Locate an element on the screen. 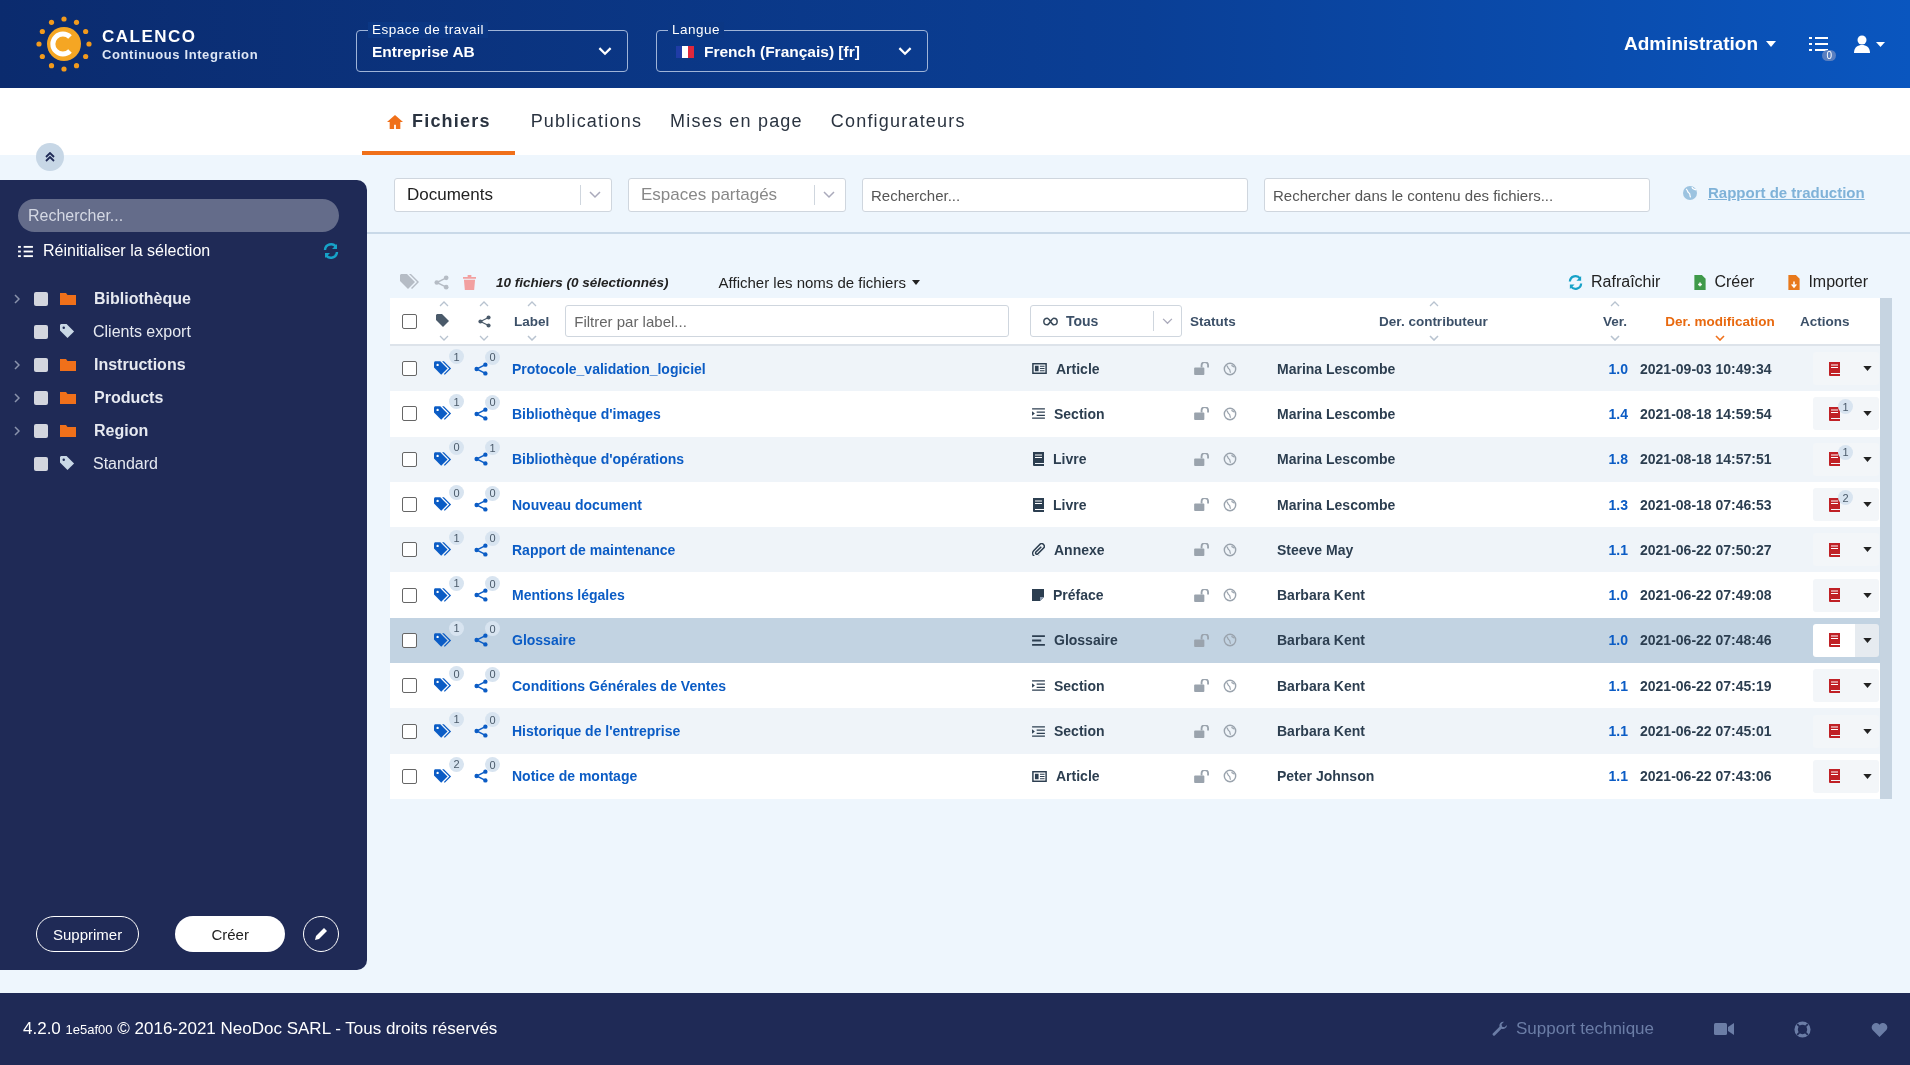 The height and width of the screenshot is (1065, 1910). language-select: Langue French (Français) [fr] is located at coordinates (792, 47).